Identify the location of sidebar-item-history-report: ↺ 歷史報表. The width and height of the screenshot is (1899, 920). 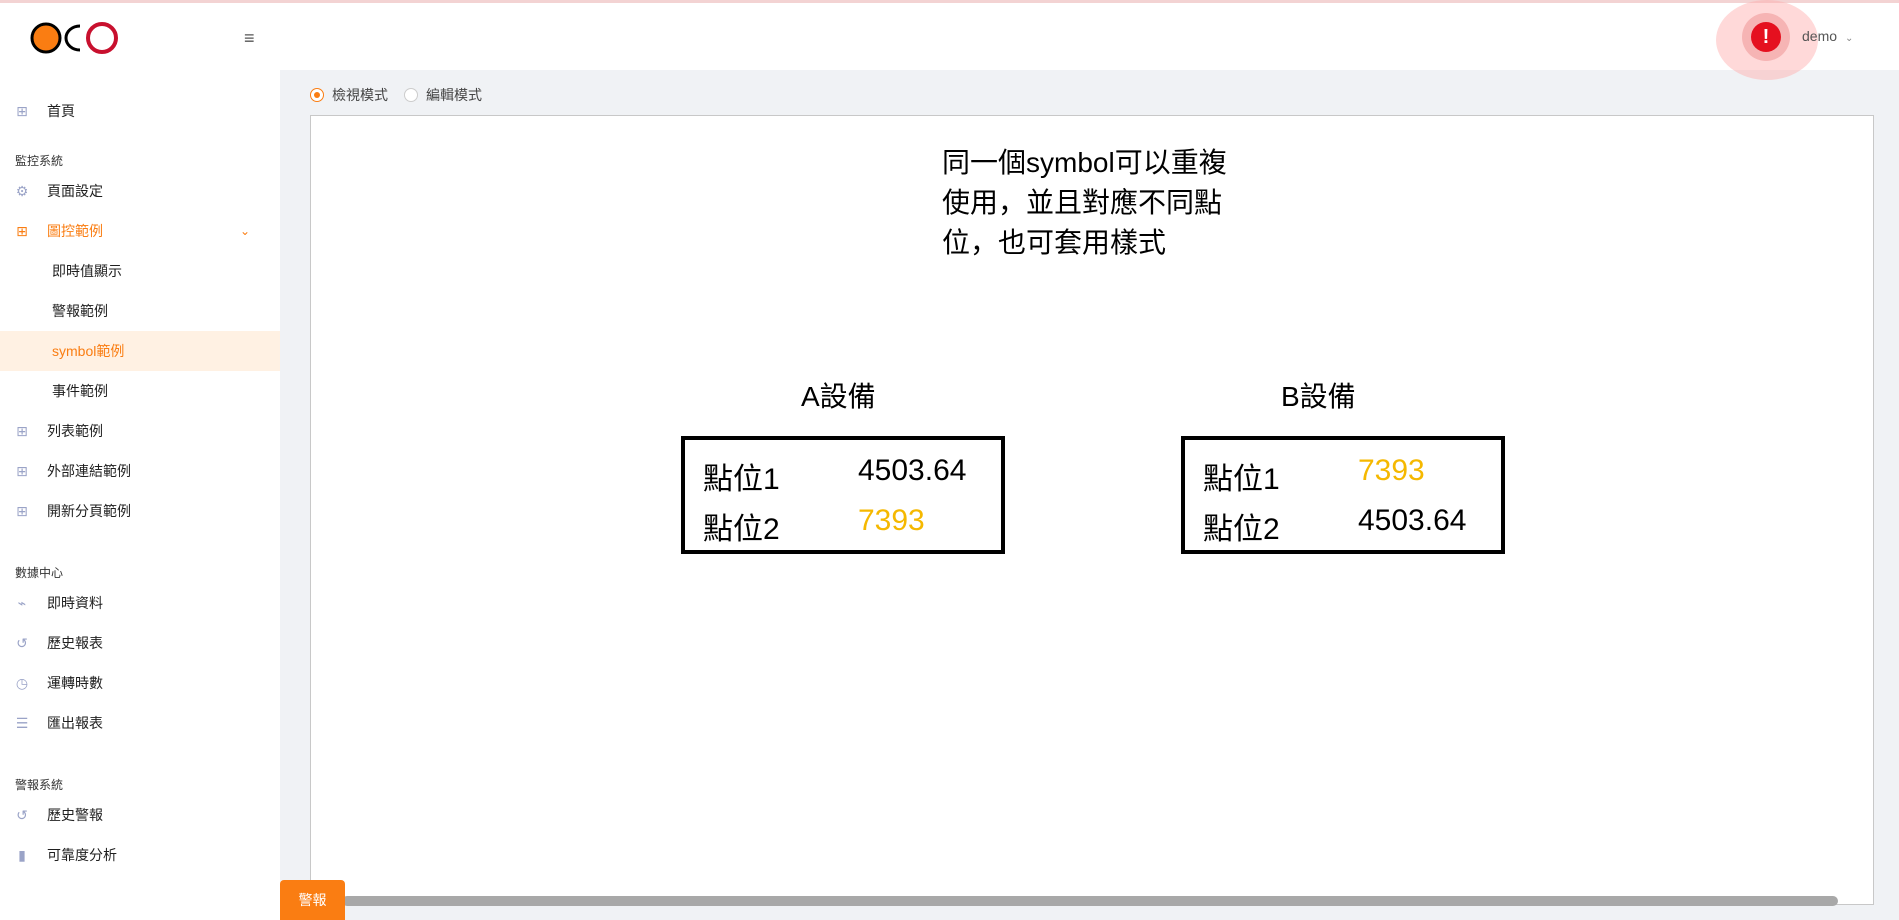
(140, 643).